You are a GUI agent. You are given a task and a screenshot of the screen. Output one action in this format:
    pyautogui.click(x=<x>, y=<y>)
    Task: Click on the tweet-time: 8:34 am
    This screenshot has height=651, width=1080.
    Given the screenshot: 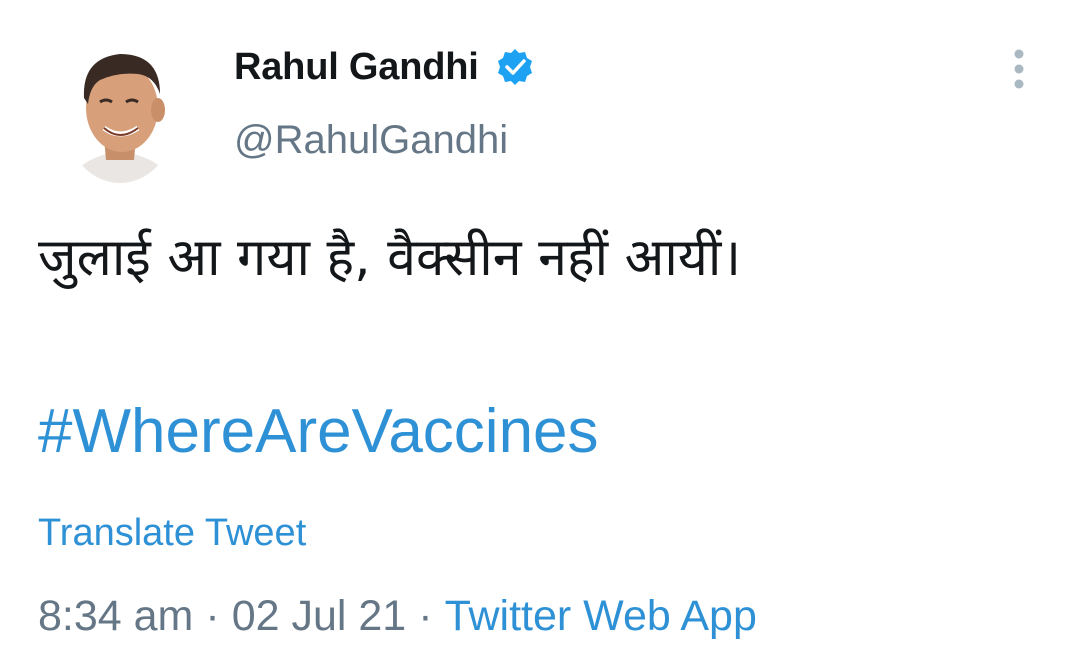 What is the action you would take?
    pyautogui.click(x=115, y=616)
    